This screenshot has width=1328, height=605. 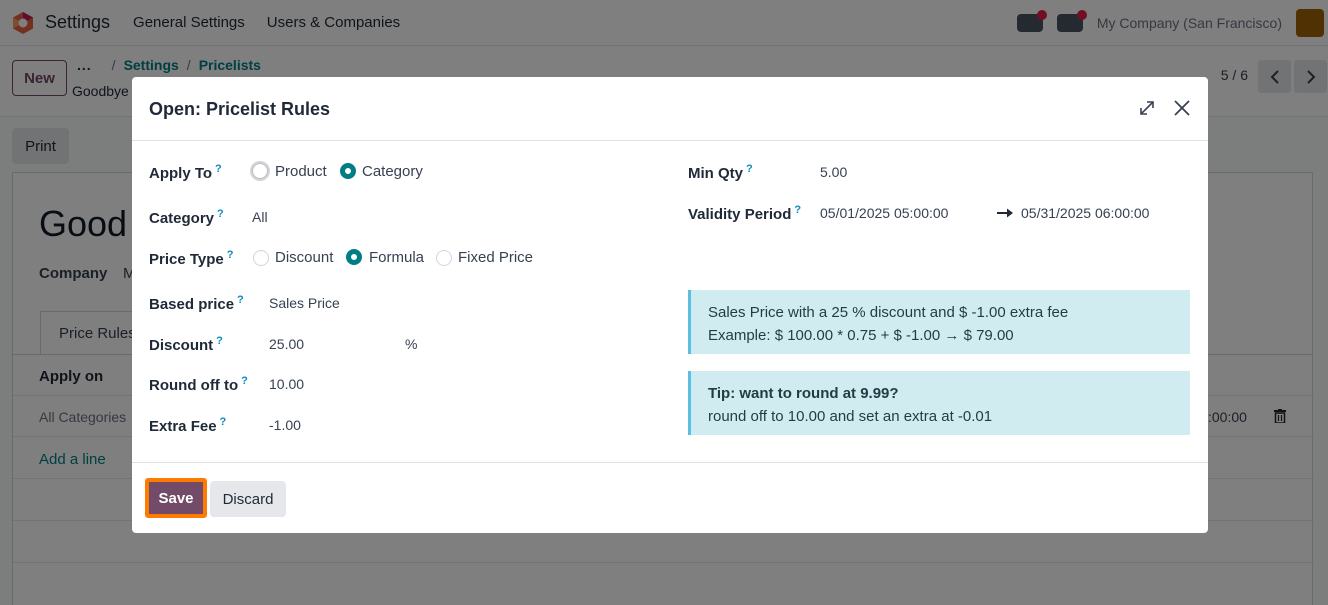 What do you see at coordinates (670, 497) in the screenshot?
I see `dialog-footer: Save Discard` at bounding box center [670, 497].